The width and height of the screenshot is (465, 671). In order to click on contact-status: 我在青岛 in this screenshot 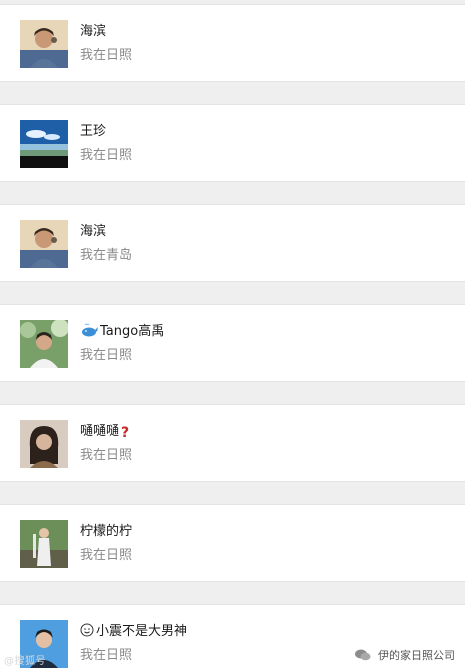, I will do `click(106, 255)`.